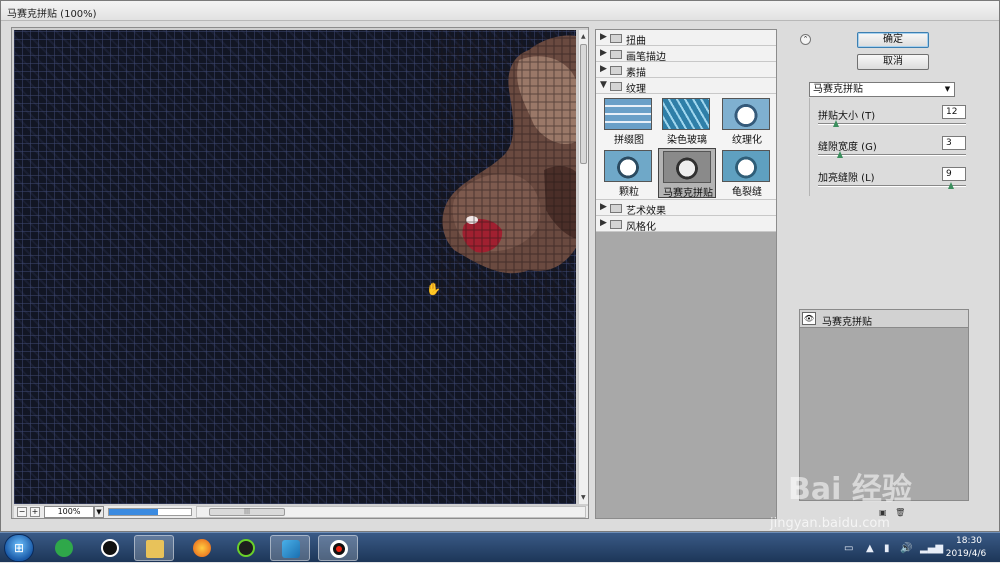  What do you see at coordinates (99, 512) in the screenshot?
I see `zoom-dropdown-icon: ▼` at bounding box center [99, 512].